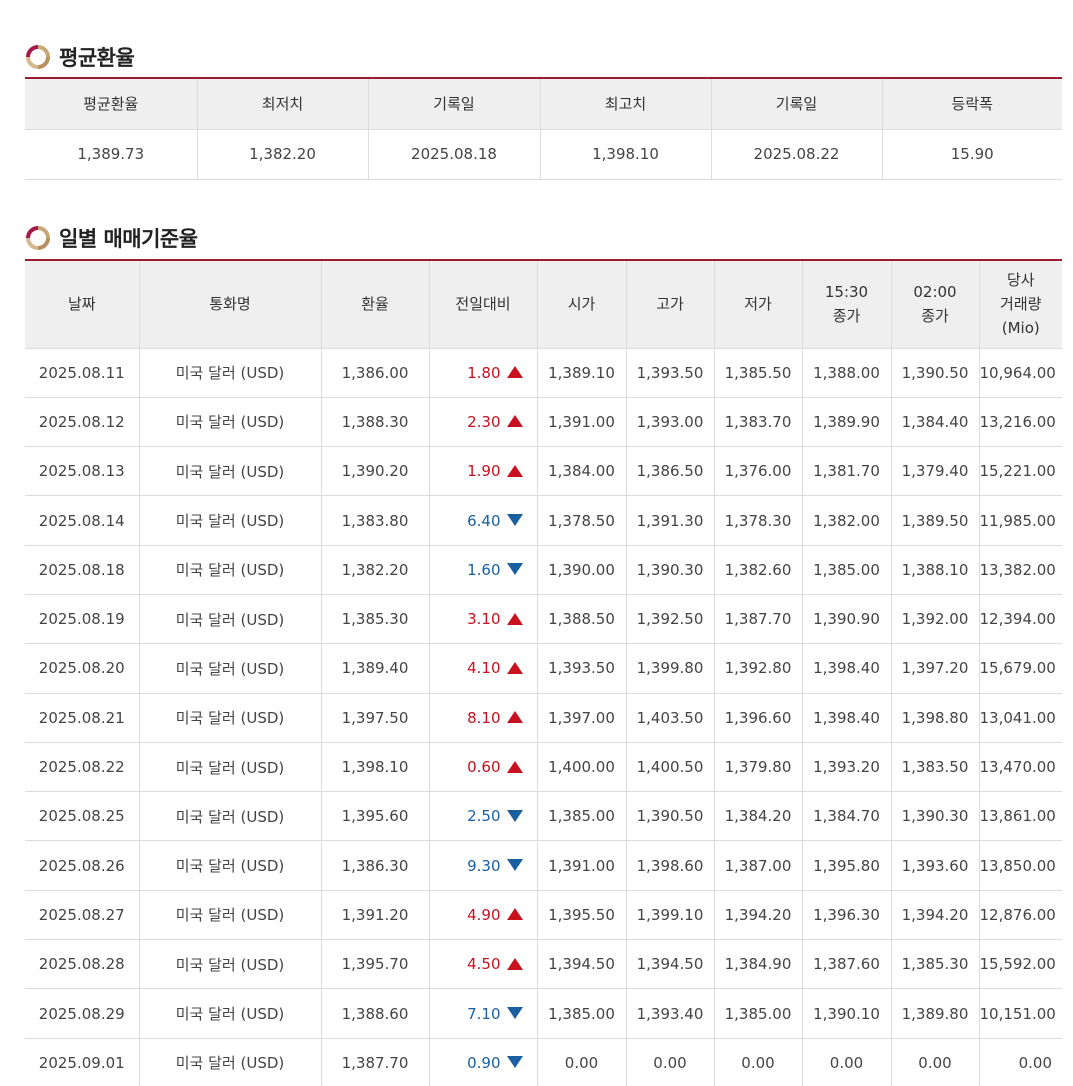 The image size is (1073, 1086). I want to click on daily-rate-section-title: 일별 매매기준율, so click(111, 238).